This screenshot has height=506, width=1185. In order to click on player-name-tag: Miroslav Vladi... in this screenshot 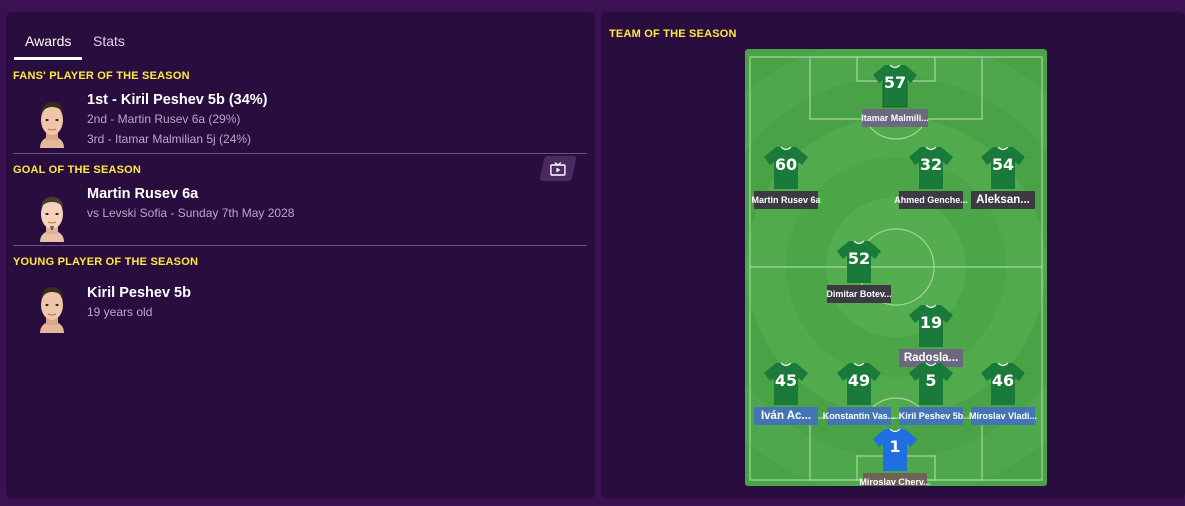, I will do `click(1003, 416)`.